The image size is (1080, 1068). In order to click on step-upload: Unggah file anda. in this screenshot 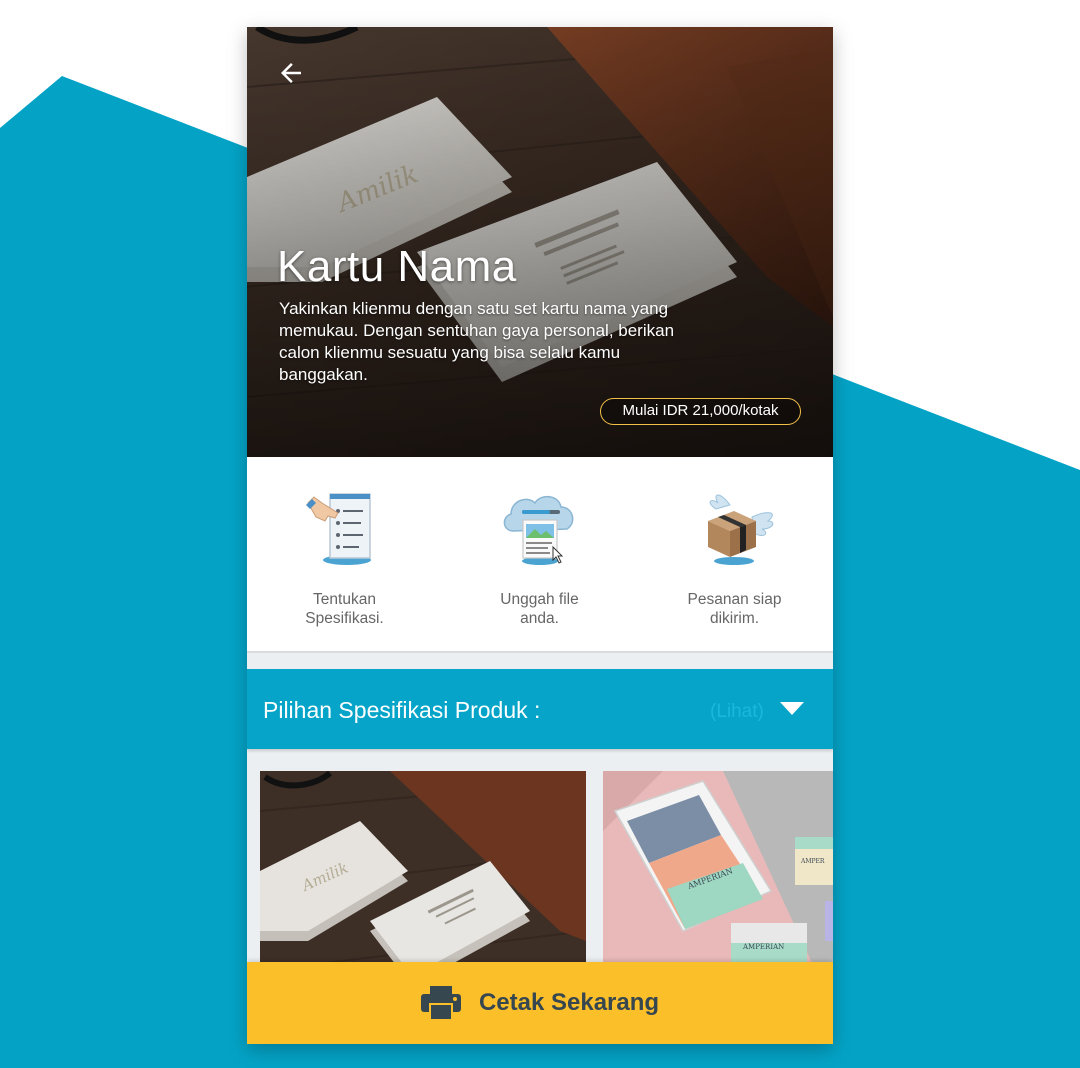, I will do `click(539, 554)`.